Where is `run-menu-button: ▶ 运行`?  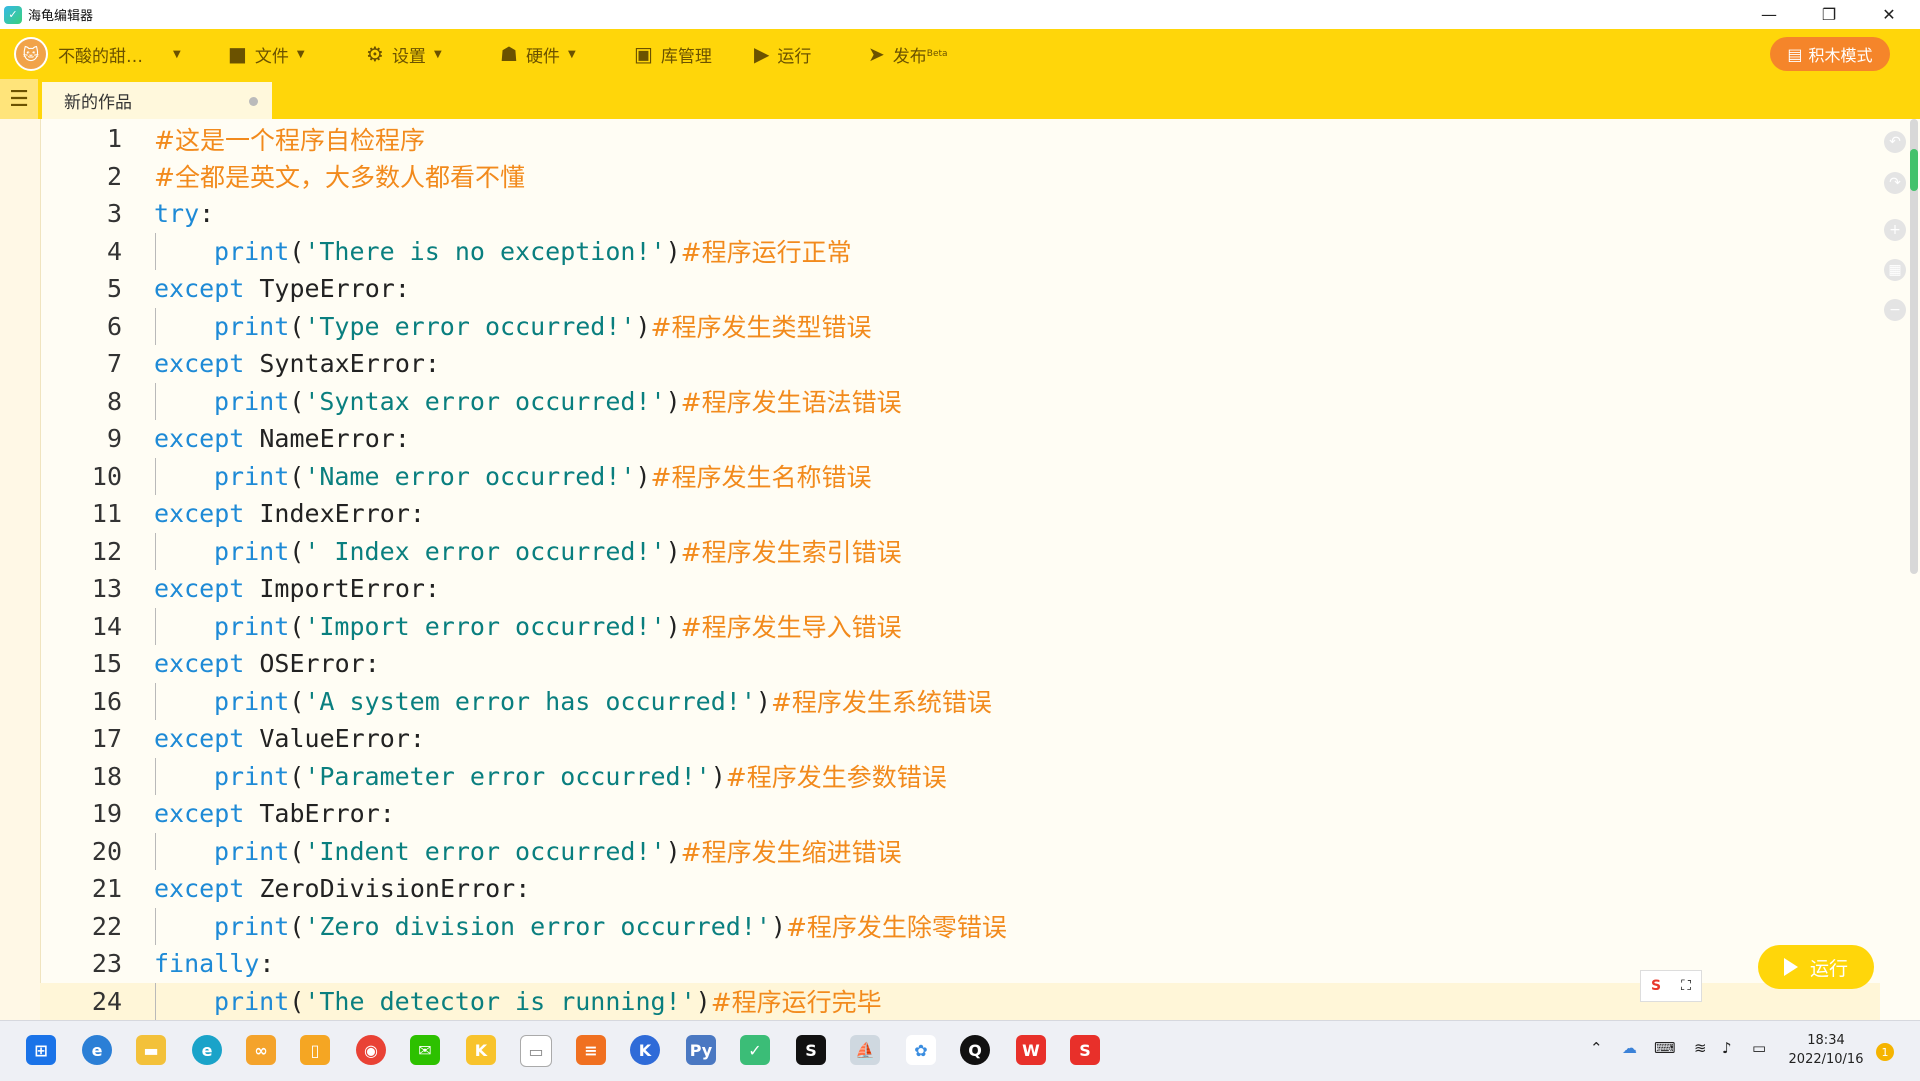
run-menu-button: ▶ 运行 is located at coordinates (782, 54).